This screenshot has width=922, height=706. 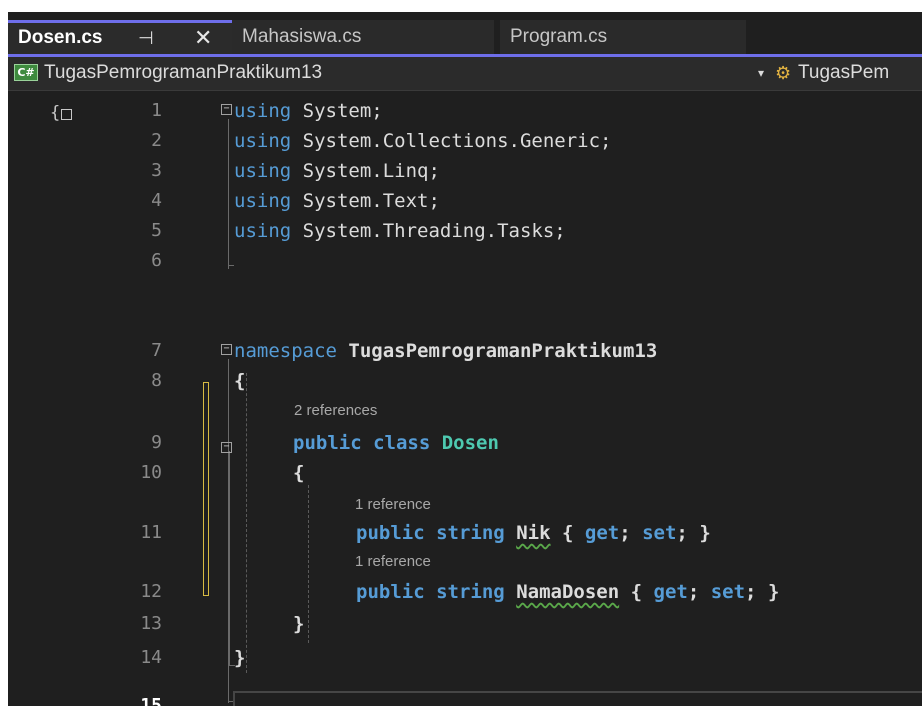 I want to click on code-text: namespace TugasPemrogramanPraktikum13, so click(x=446, y=351).